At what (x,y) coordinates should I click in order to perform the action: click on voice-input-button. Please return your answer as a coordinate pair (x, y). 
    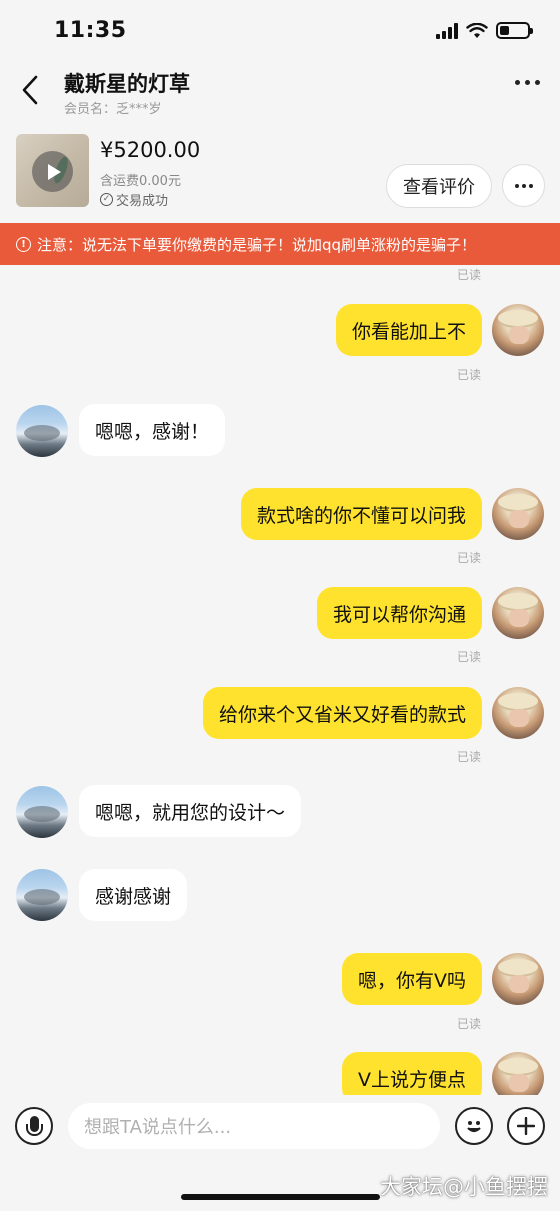
    Looking at the image, I should click on (34, 1126).